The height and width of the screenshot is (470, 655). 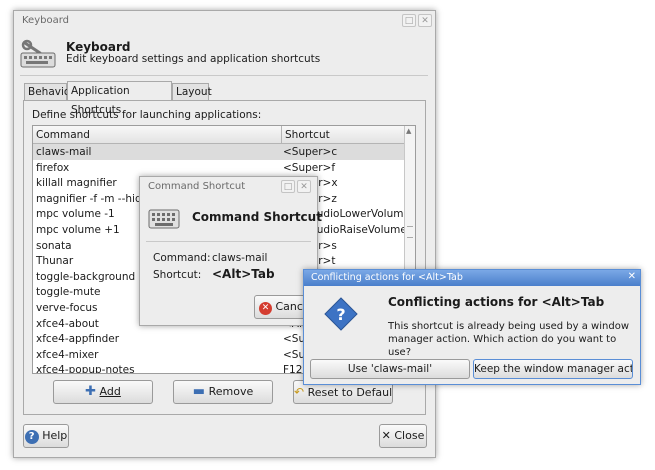 I want to click on command-cell: verve-focus, so click(x=67, y=308).